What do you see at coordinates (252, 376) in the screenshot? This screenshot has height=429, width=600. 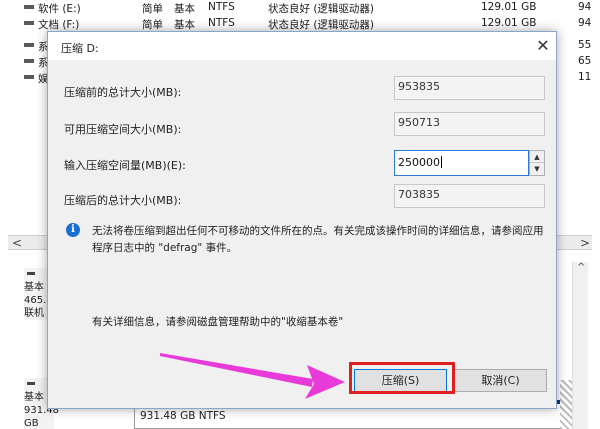 I see `pointer-arrow-icon` at bounding box center [252, 376].